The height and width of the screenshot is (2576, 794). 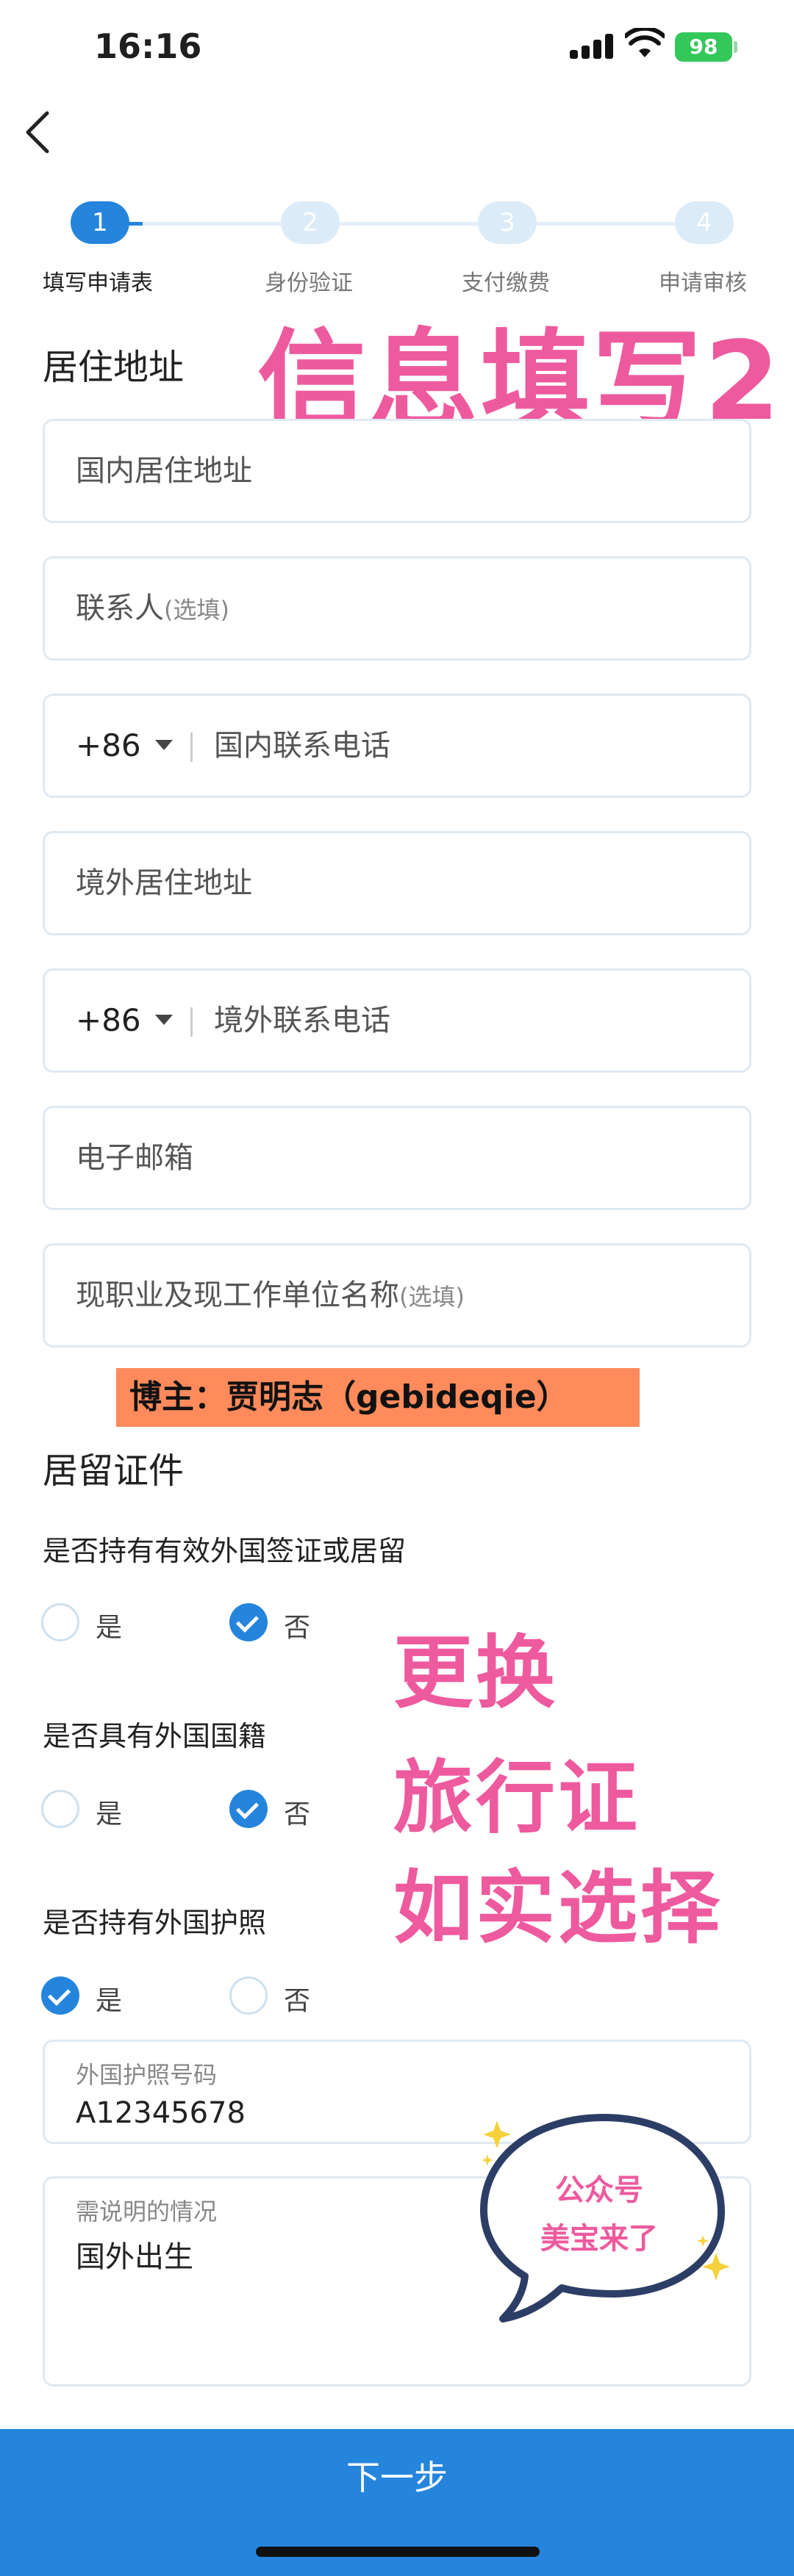 What do you see at coordinates (147, 2075) in the screenshot?
I see `passport-number-label: 外国护照号码` at bounding box center [147, 2075].